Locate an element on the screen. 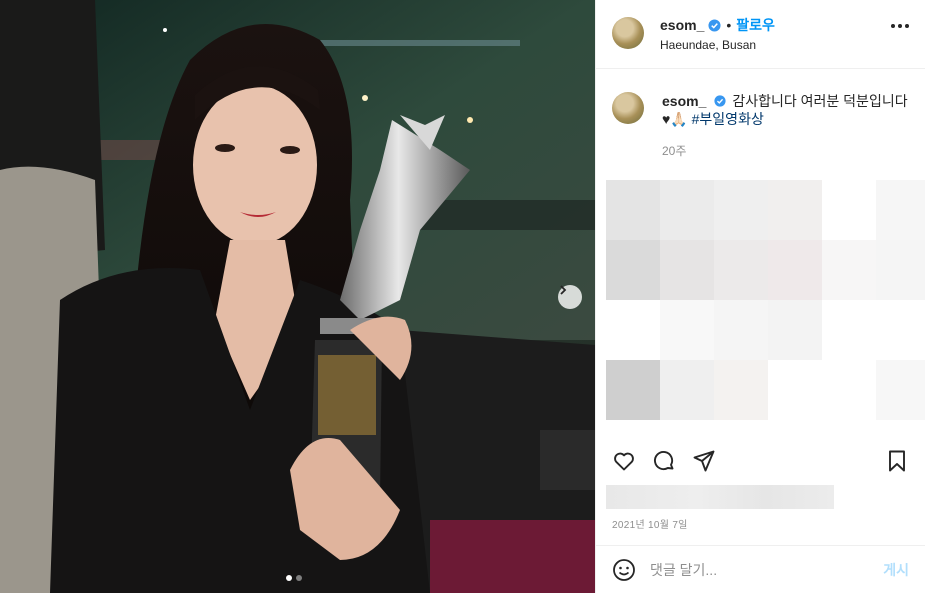  author-line: esom_ • 팔로우 is located at coordinates (717, 25).